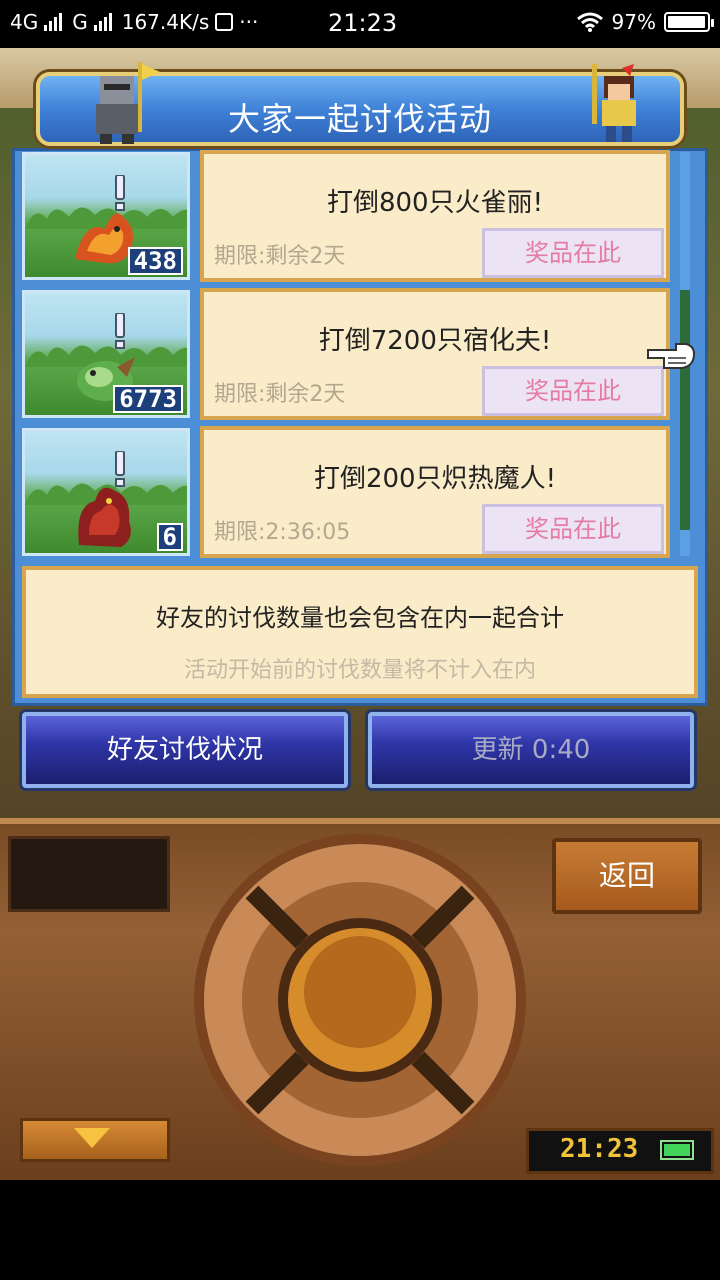 This screenshot has height=1280, width=720. What do you see at coordinates (249, 22) in the screenshot?
I see `more-dots: ···` at bounding box center [249, 22].